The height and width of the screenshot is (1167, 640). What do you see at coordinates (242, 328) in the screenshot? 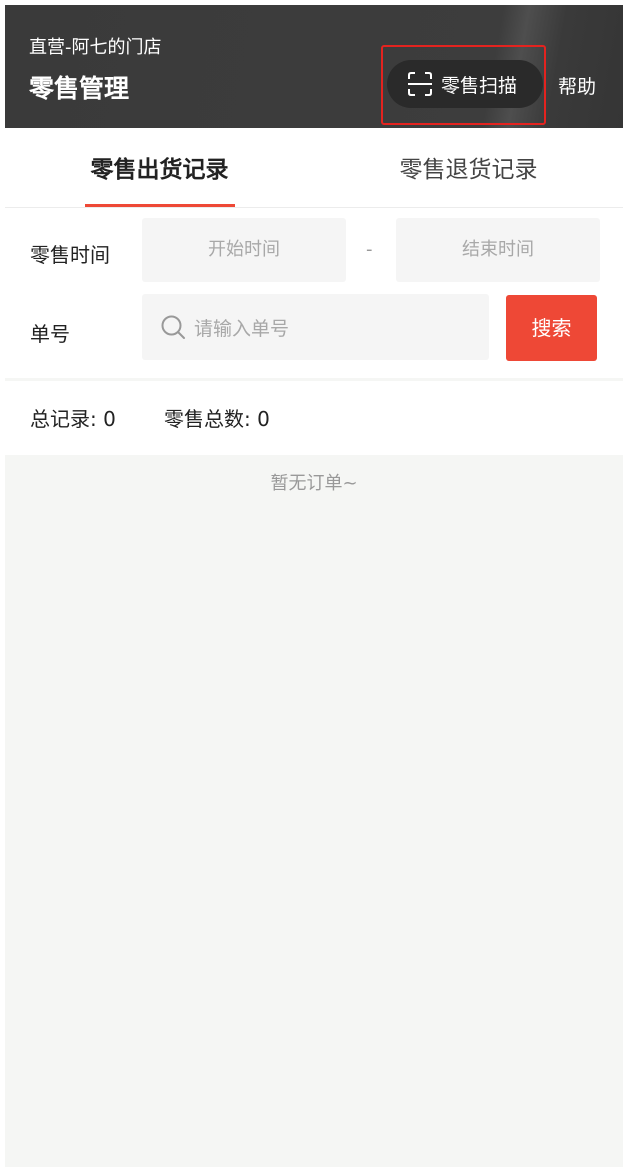
I see `order-number-placeholder: 请输入单号` at bounding box center [242, 328].